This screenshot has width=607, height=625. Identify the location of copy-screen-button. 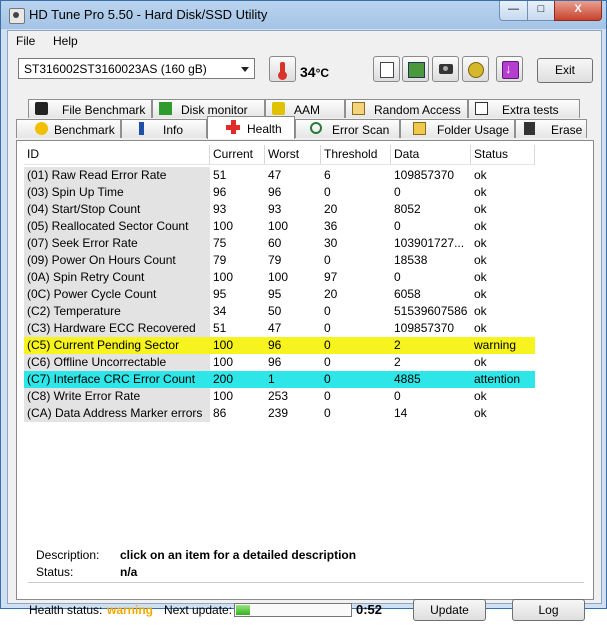
(415, 69).